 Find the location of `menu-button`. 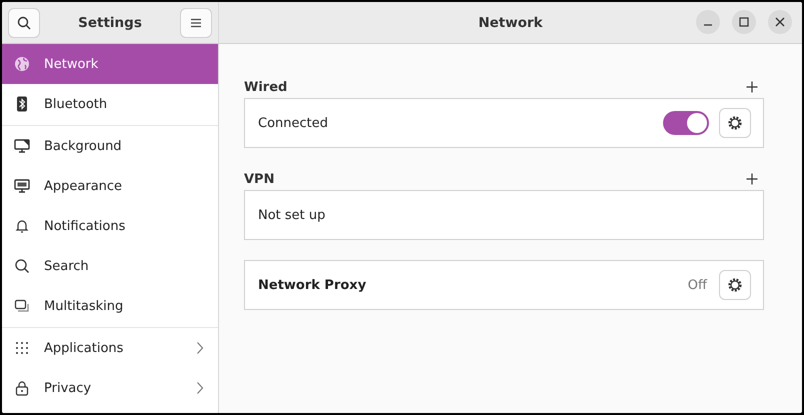

menu-button is located at coordinates (196, 23).